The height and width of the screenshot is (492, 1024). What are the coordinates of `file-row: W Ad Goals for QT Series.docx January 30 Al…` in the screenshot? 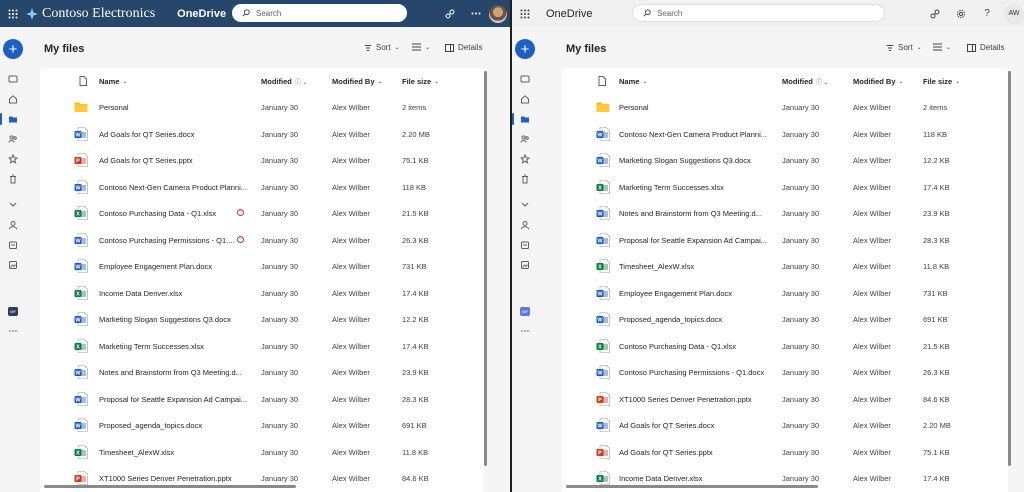 It's located at (262, 134).